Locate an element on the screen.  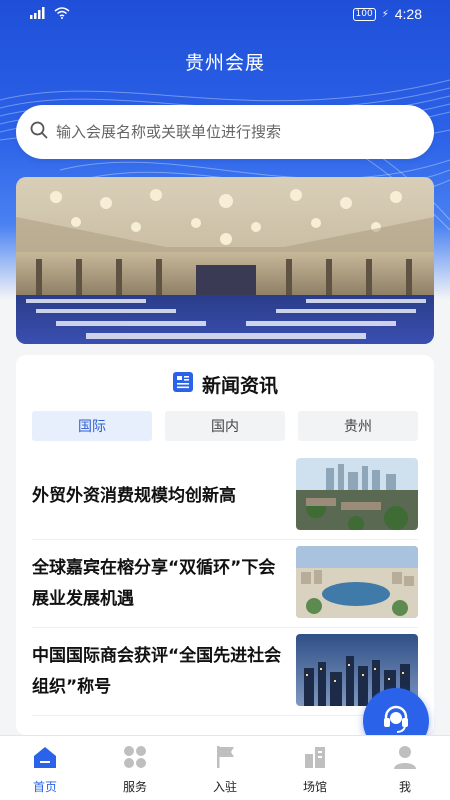
tab-home-label: 首页 is located at coordinates (44, 787).